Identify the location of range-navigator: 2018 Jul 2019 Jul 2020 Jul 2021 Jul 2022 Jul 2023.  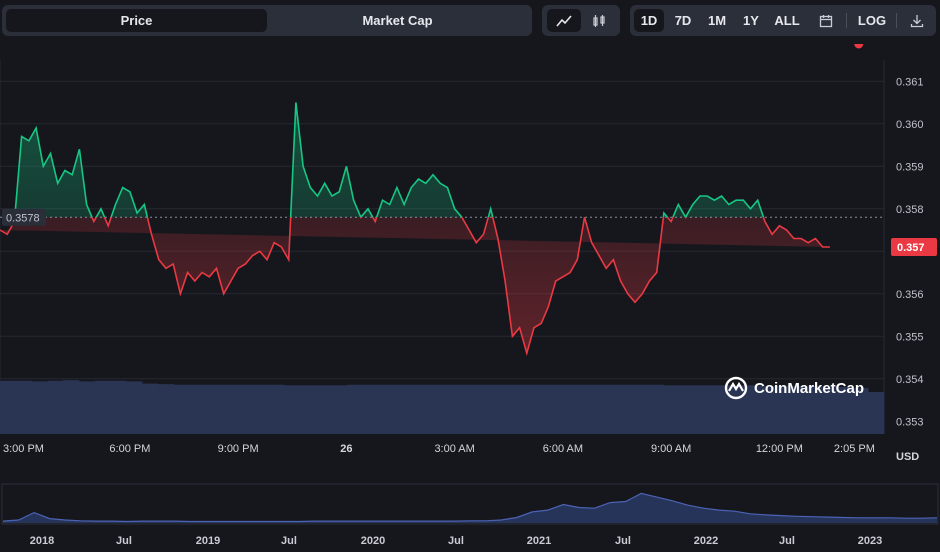
(470, 517).